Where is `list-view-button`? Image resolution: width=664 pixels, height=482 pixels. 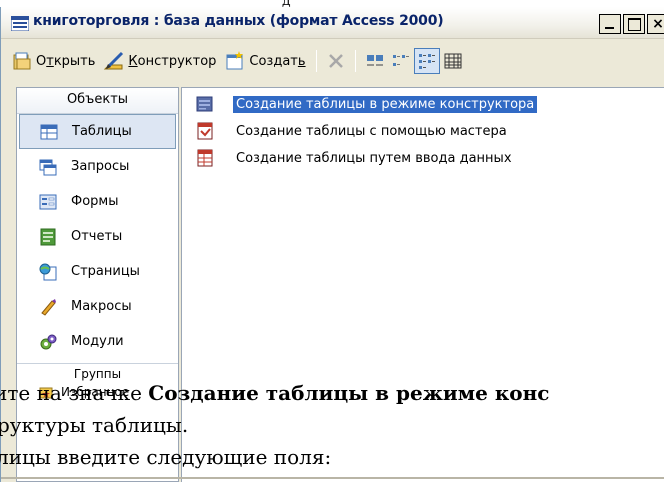
list-view-button is located at coordinates (426, 61).